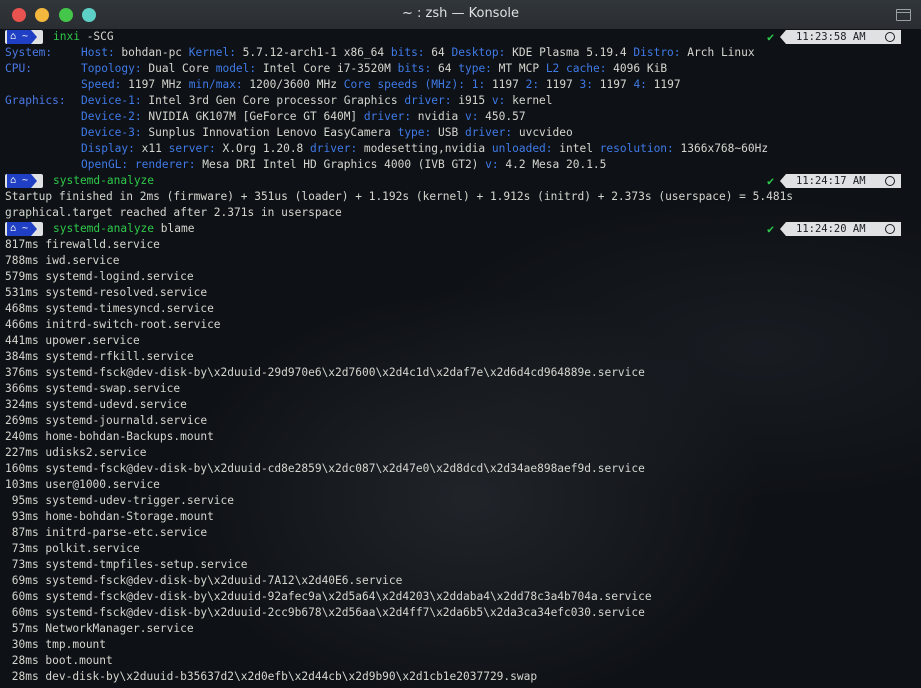 The height and width of the screenshot is (688, 921). What do you see at coordinates (293, 84) in the screenshot?
I see `inxi-value: 1200/3600 MHz` at bounding box center [293, 84].